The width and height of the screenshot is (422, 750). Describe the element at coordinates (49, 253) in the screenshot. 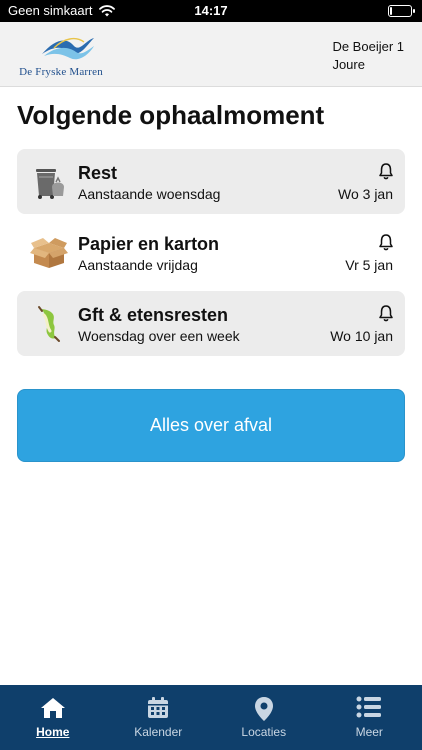

I see `cardboard-box-icon` at that location.